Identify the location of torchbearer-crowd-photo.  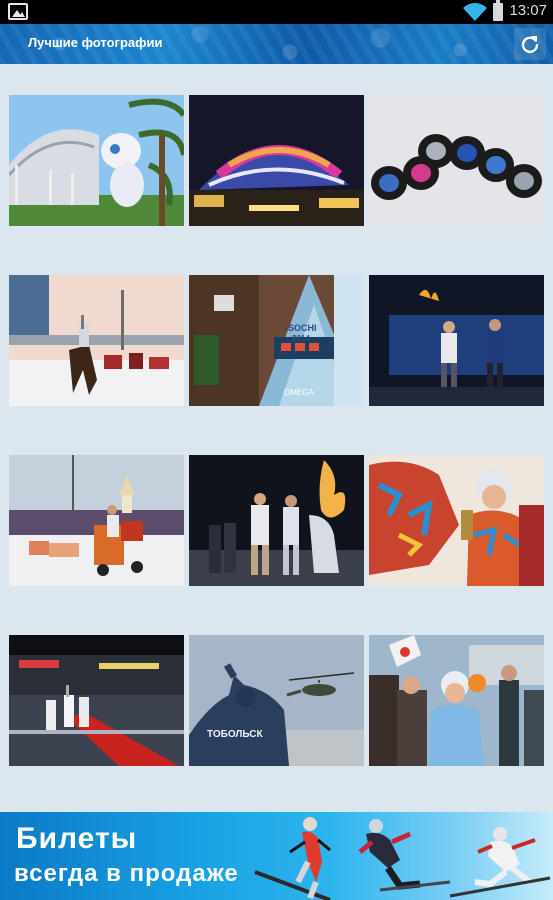
(456, 520).